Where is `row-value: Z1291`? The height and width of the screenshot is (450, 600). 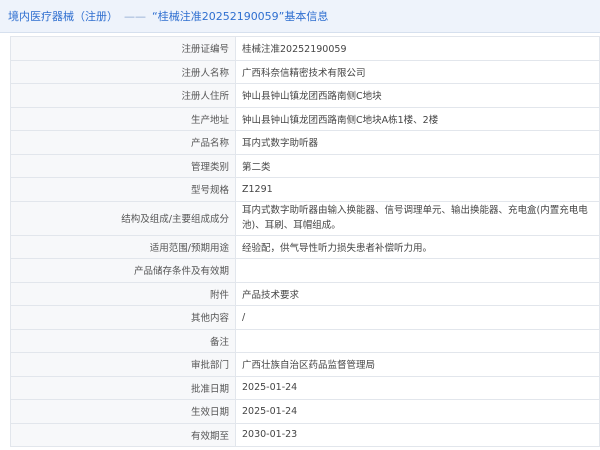 row-value: Z1291 is located at coordinates (417, 189).